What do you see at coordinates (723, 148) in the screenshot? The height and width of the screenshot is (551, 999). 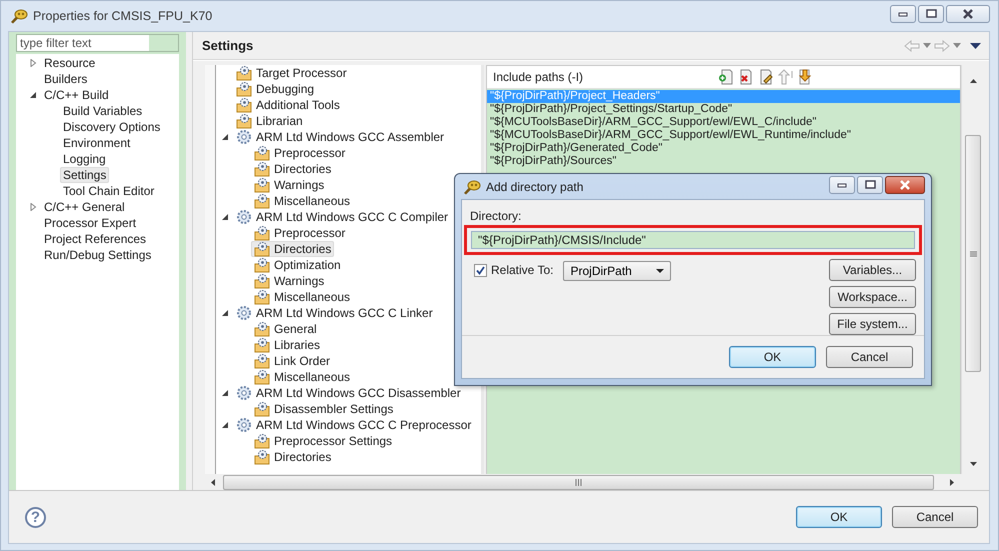 I see `list-item: "${ProjDirPath}/Generated_Code"` at bounding box center [723, 148].